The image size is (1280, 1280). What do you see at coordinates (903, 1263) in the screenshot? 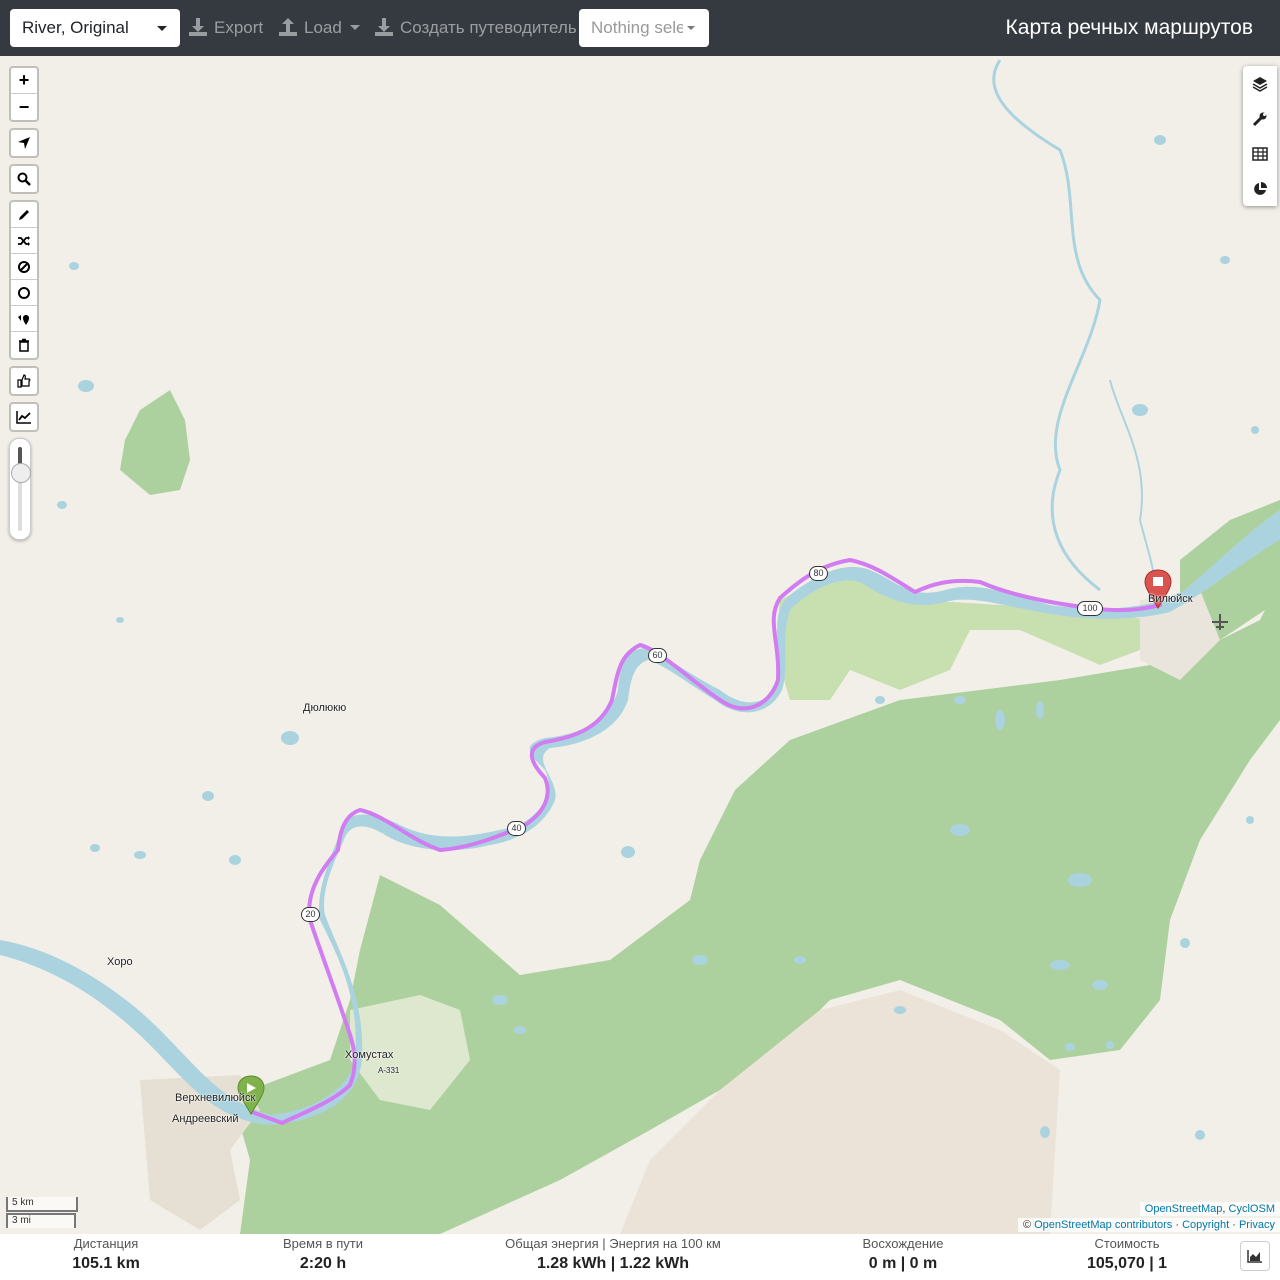
I see `stat-ascent-value: 0 m | 0 m` at bounding box center [903, 1263].